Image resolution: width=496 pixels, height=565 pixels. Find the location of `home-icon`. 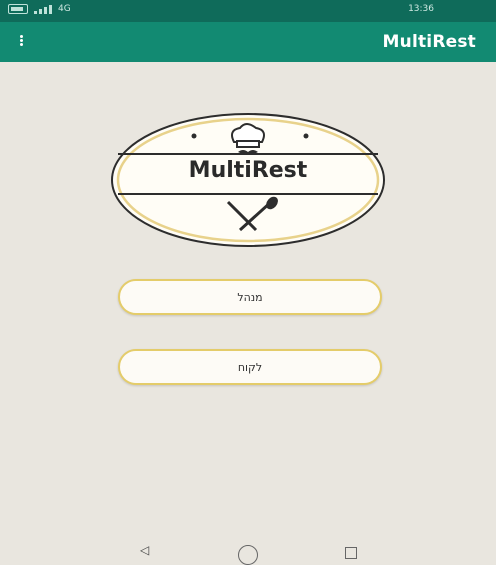

home-icon is located at coordinates (248, 555).